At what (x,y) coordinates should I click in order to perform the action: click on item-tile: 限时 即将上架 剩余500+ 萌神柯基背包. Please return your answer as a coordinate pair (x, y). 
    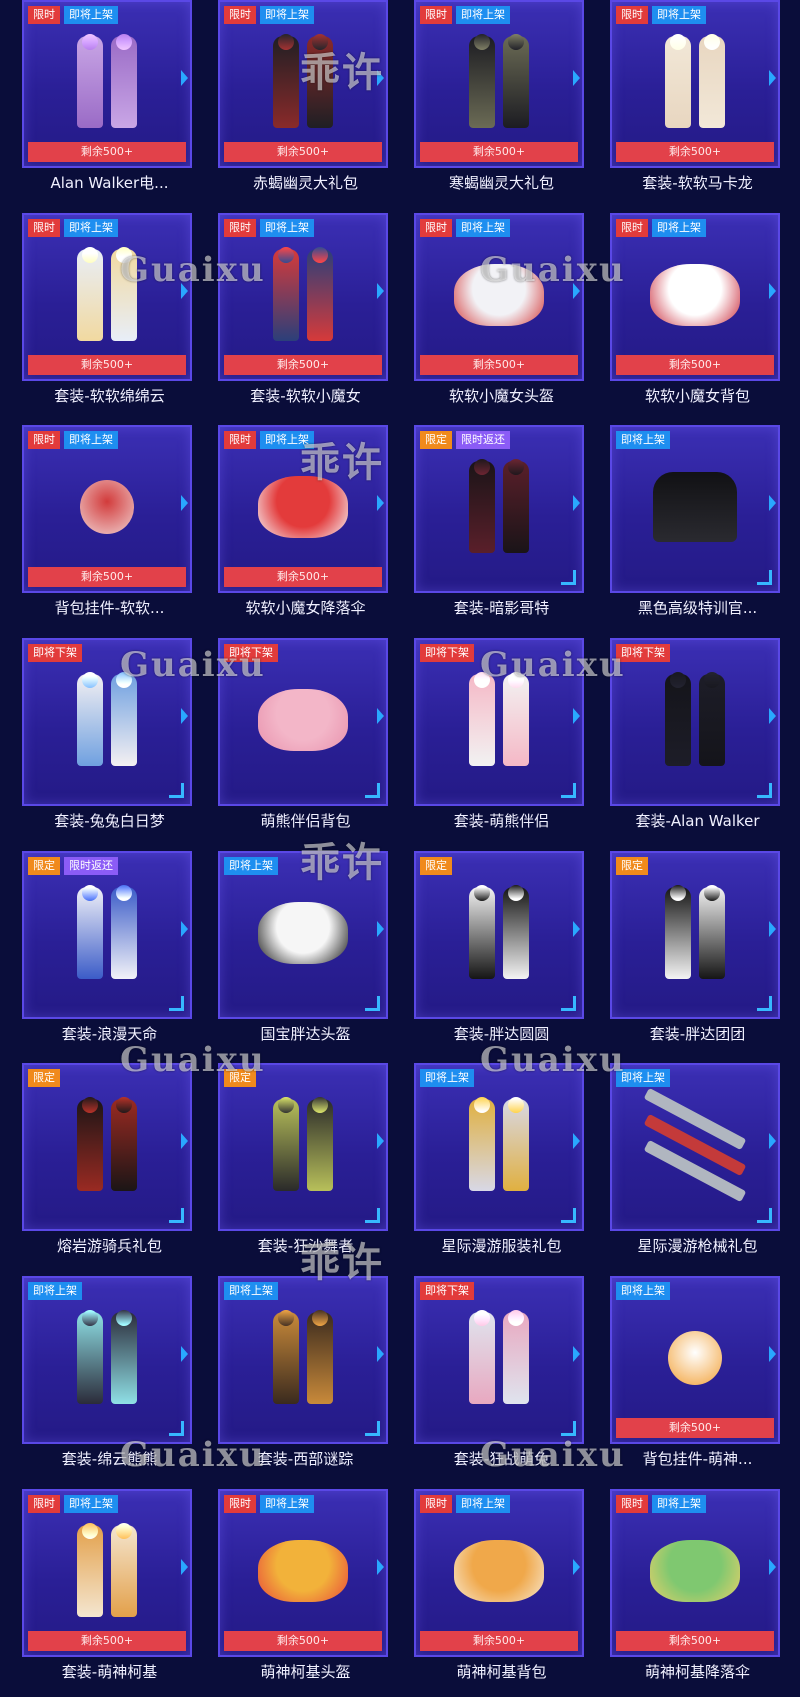
    Looking at the image, I should click on (501, 1588).